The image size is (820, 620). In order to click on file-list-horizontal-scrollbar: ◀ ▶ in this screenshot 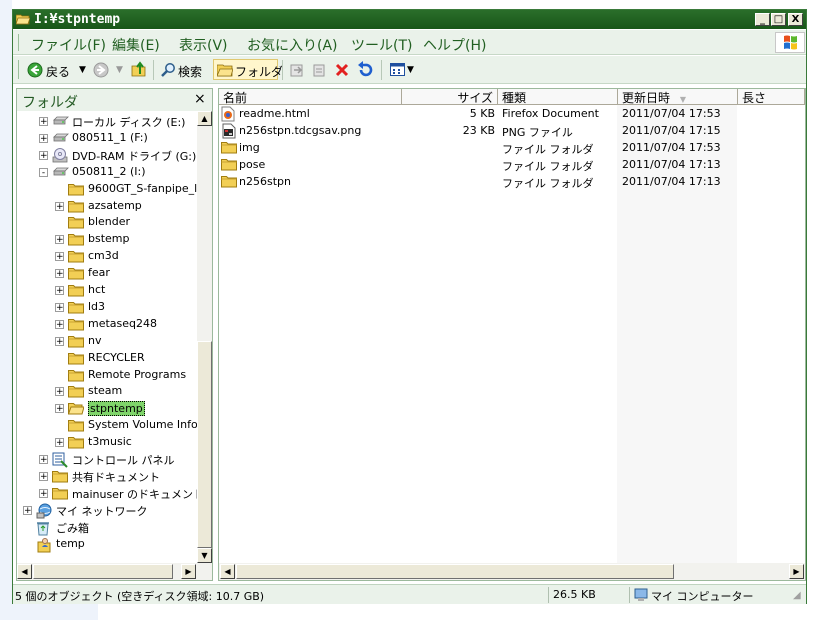, I will do `click(512, 571)`.